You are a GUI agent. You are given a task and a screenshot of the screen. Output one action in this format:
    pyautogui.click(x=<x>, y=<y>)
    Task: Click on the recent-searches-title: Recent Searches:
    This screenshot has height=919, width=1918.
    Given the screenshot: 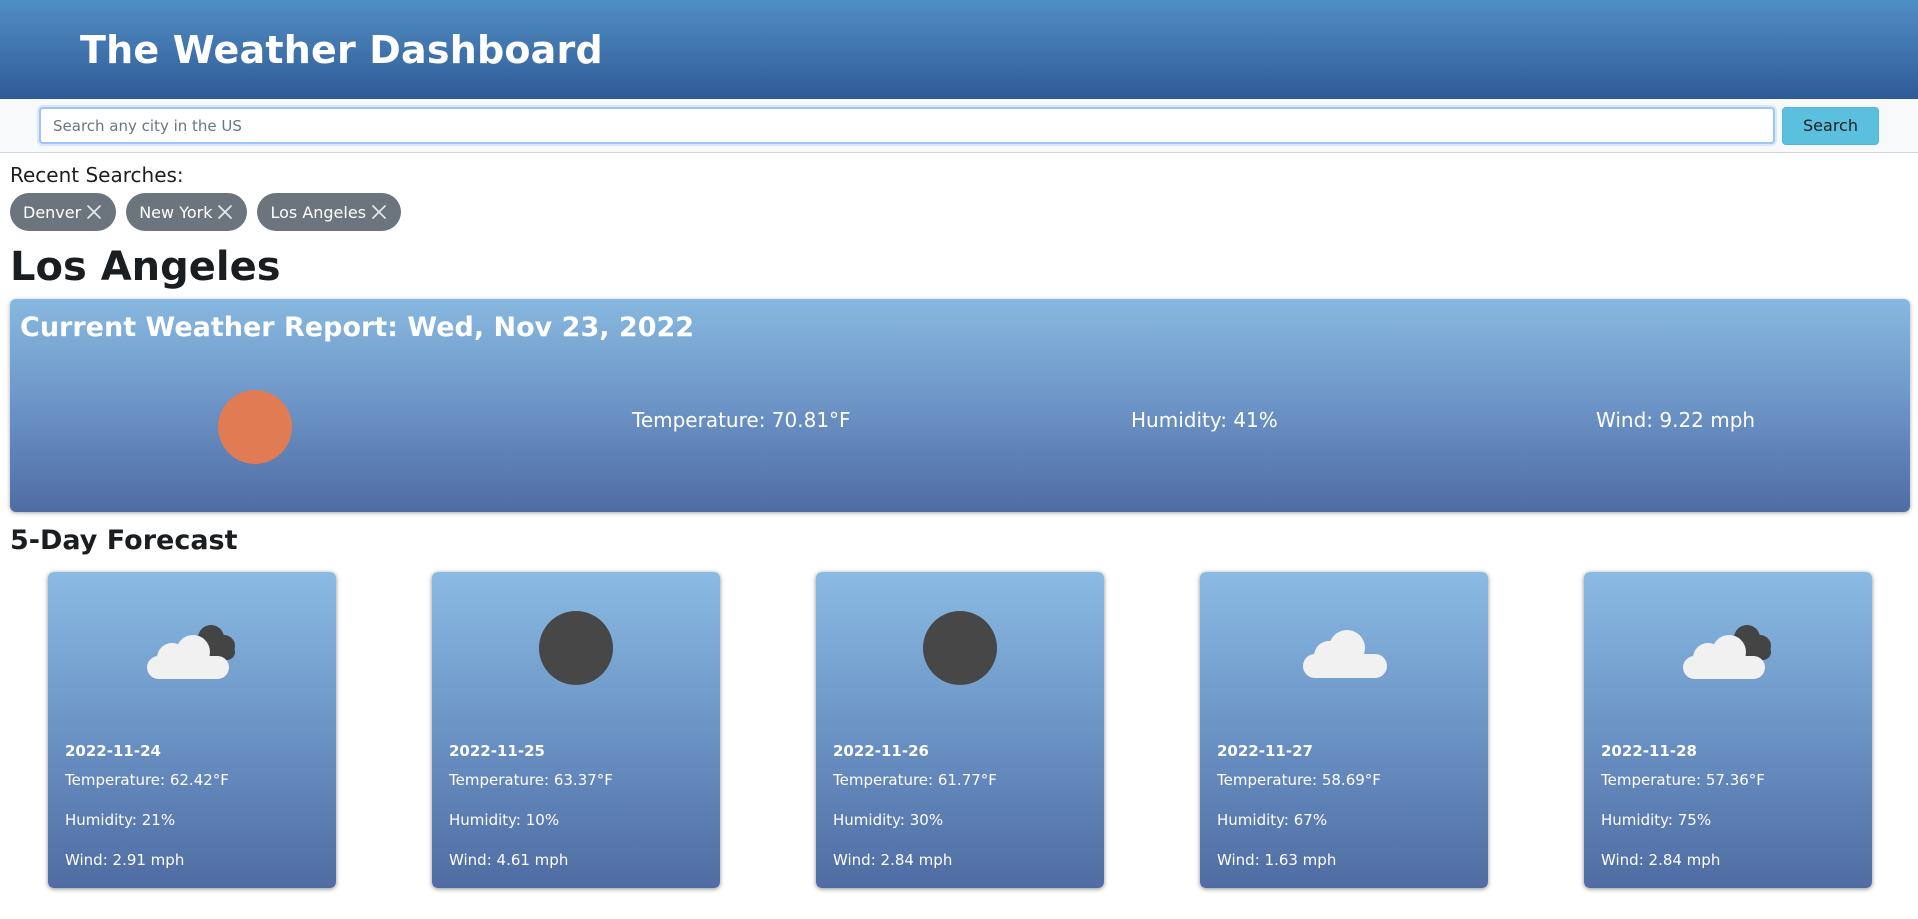 What is the action you would take?
    pyautogui.click(x=97, y=175)
    